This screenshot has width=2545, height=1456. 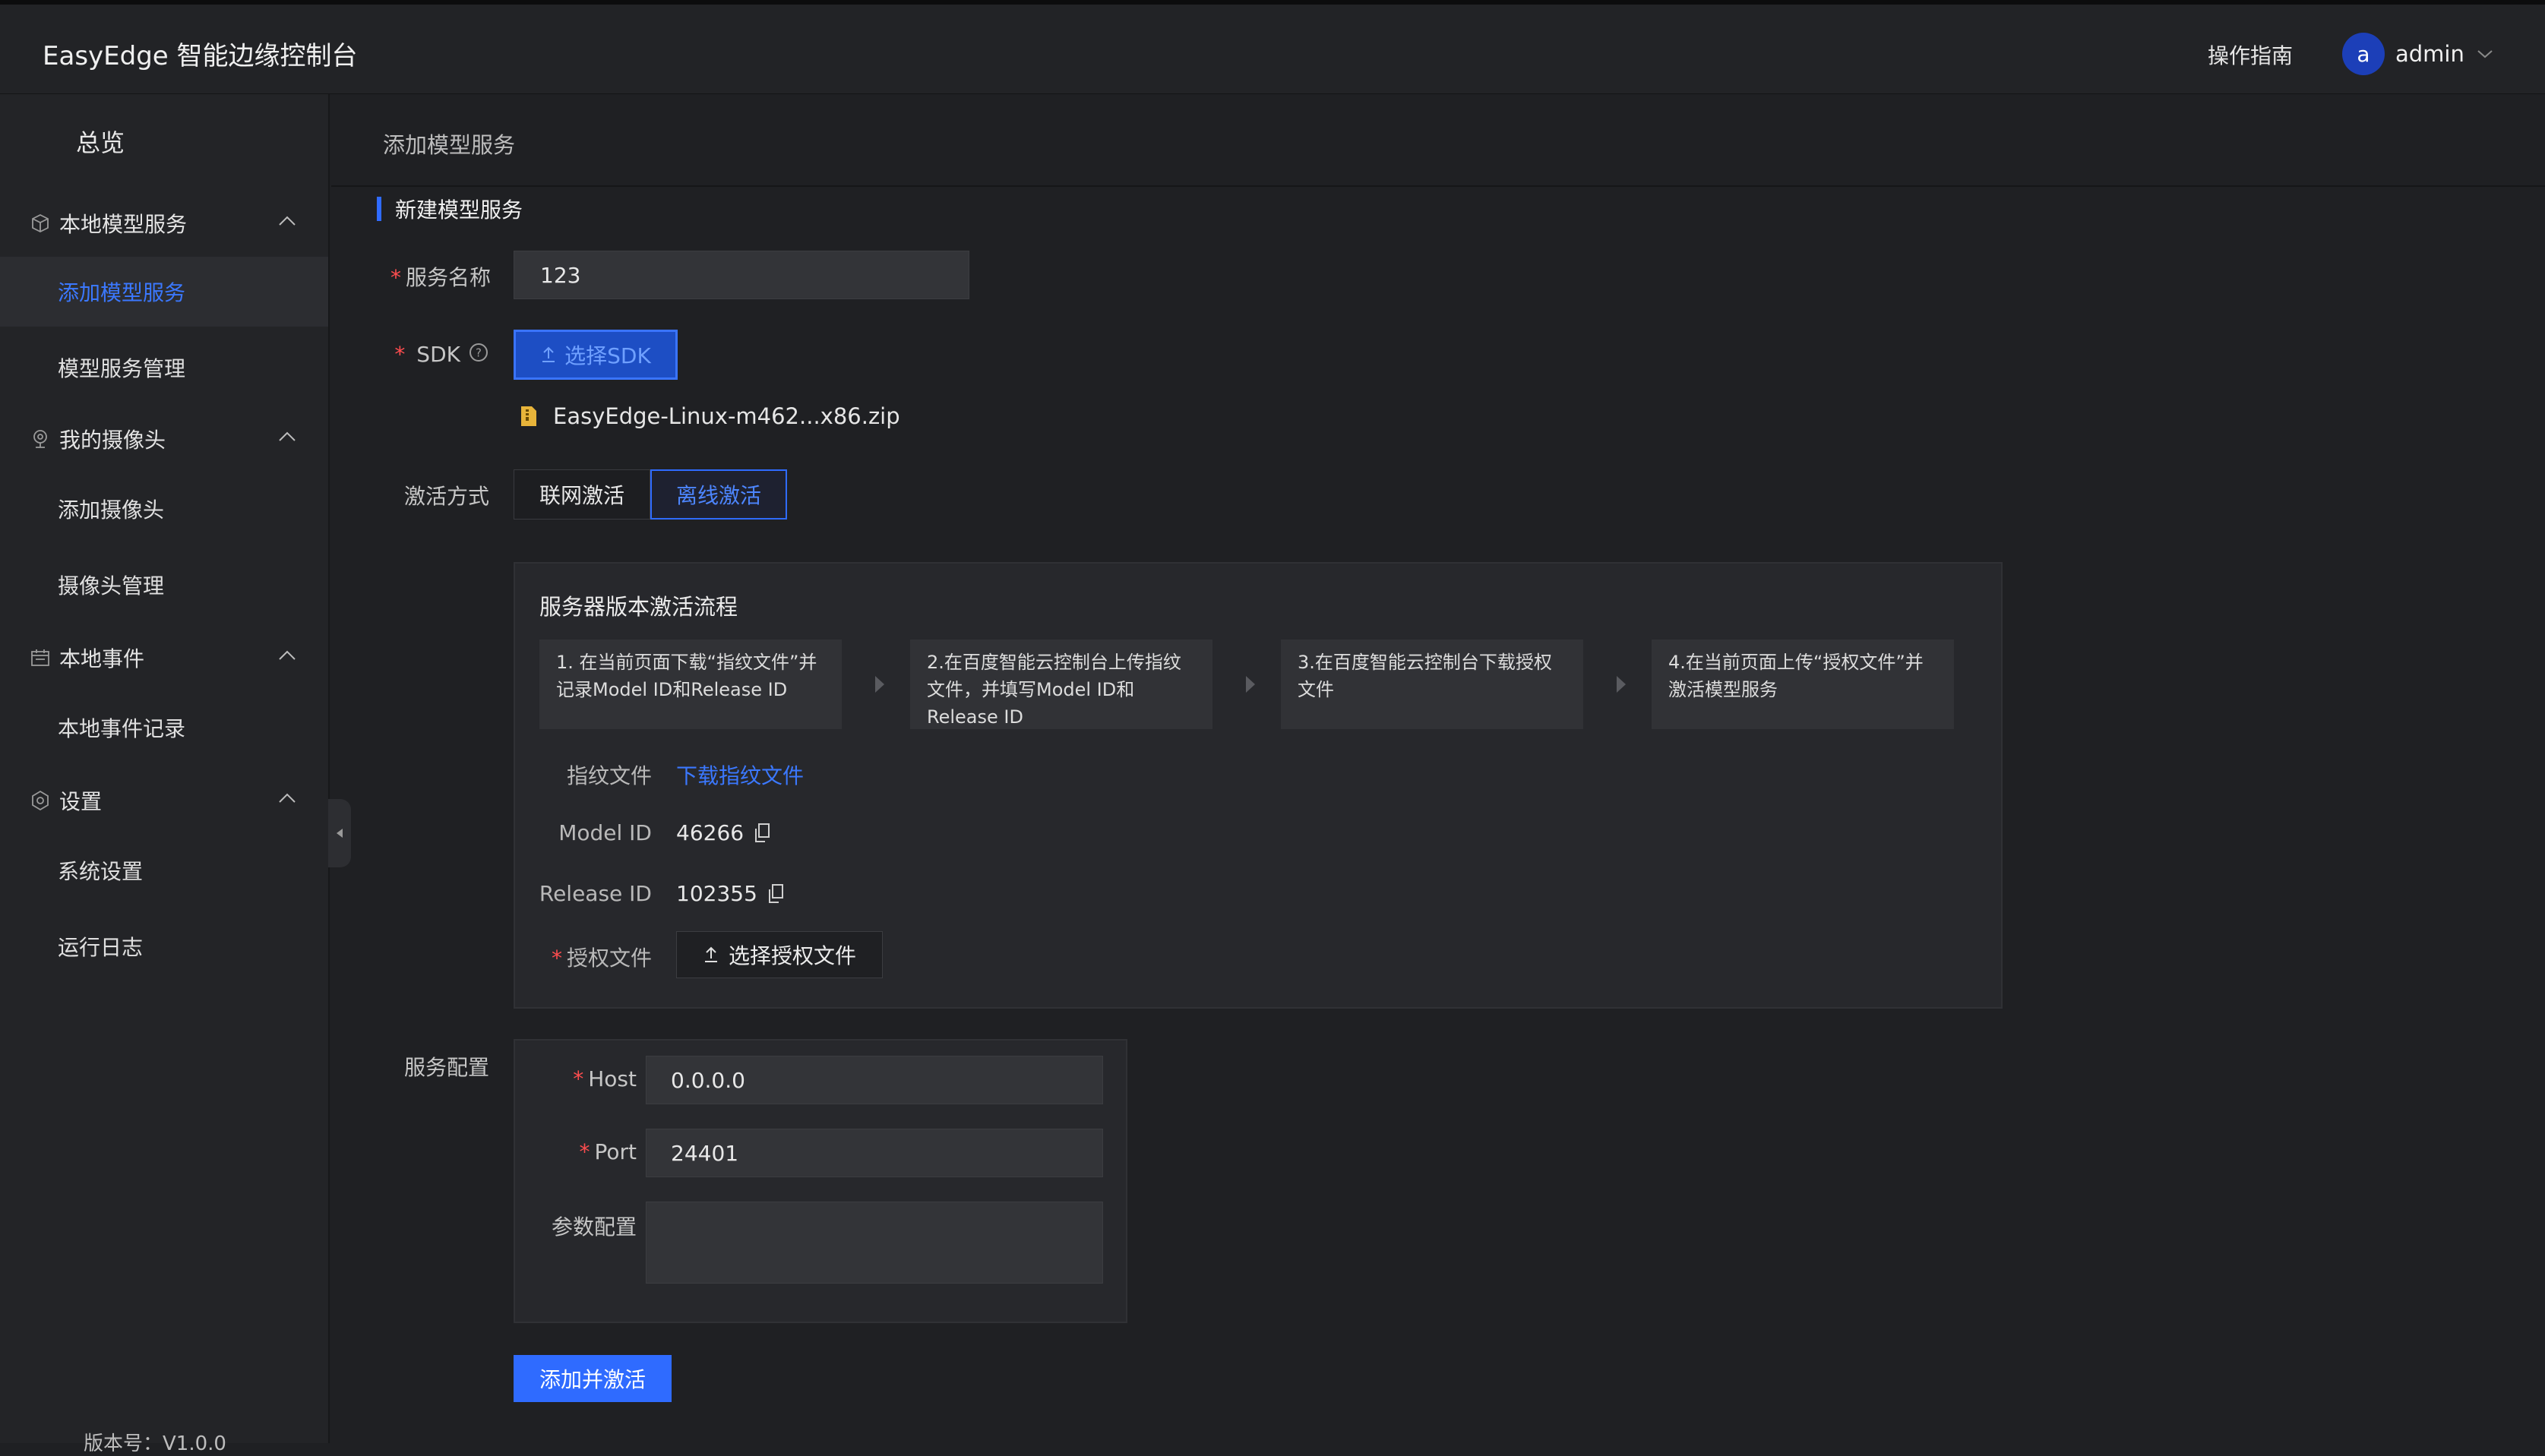 What do you see at coordinates (164, 141) in the screenshot?
I see `sidebar-item-overview: 总览` at bounding box center [164, 141].